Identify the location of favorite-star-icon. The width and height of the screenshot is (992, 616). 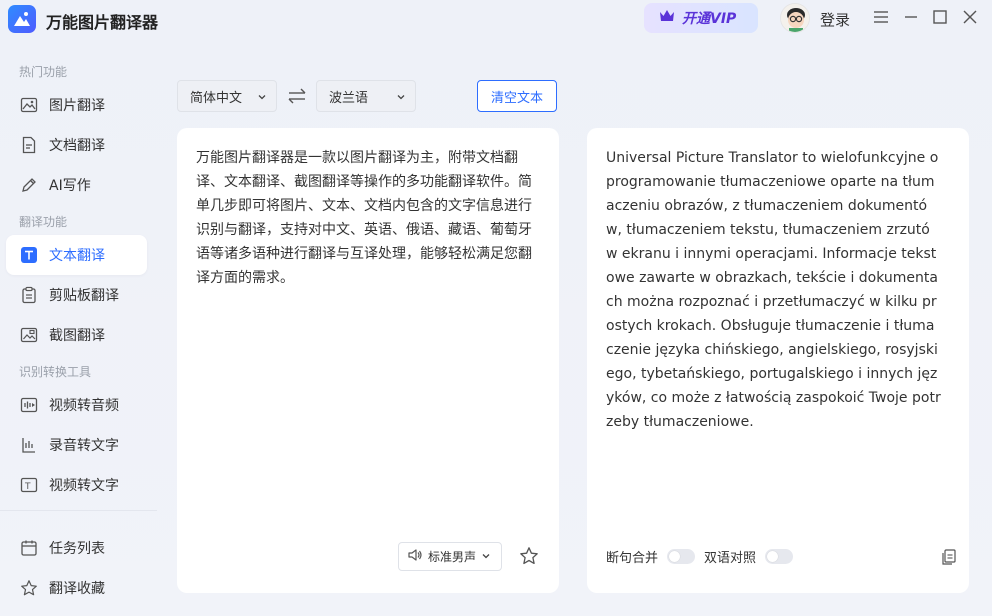
(529, 556).